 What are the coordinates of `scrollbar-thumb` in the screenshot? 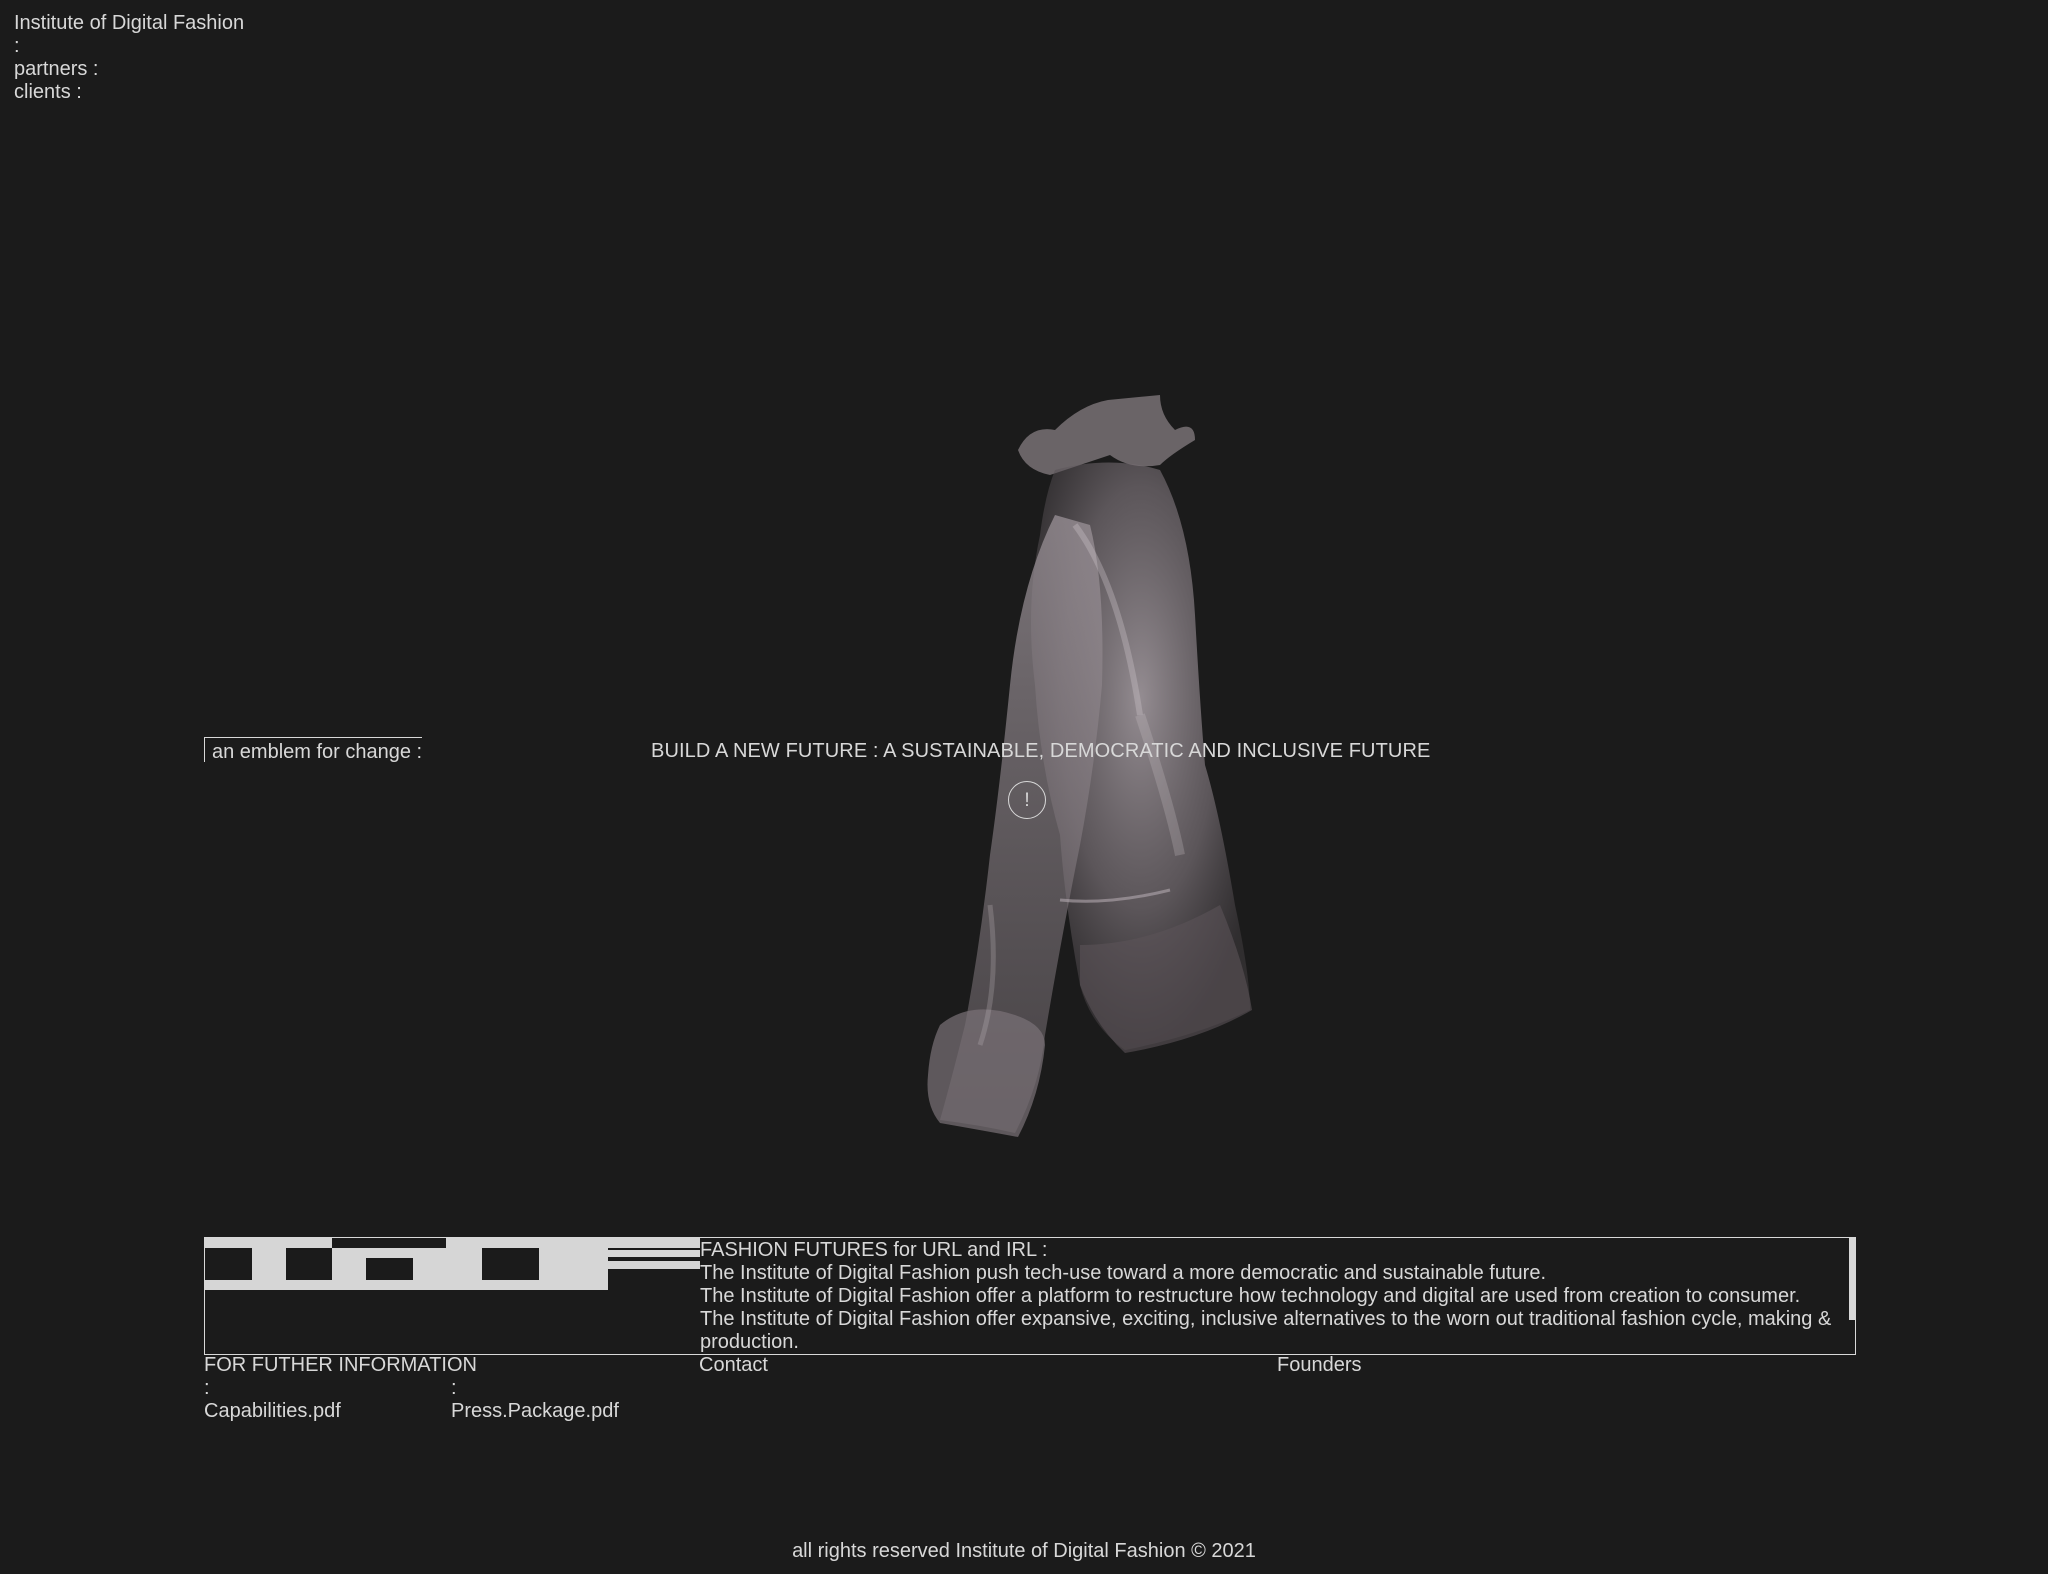 It's located at (1852, 1279).